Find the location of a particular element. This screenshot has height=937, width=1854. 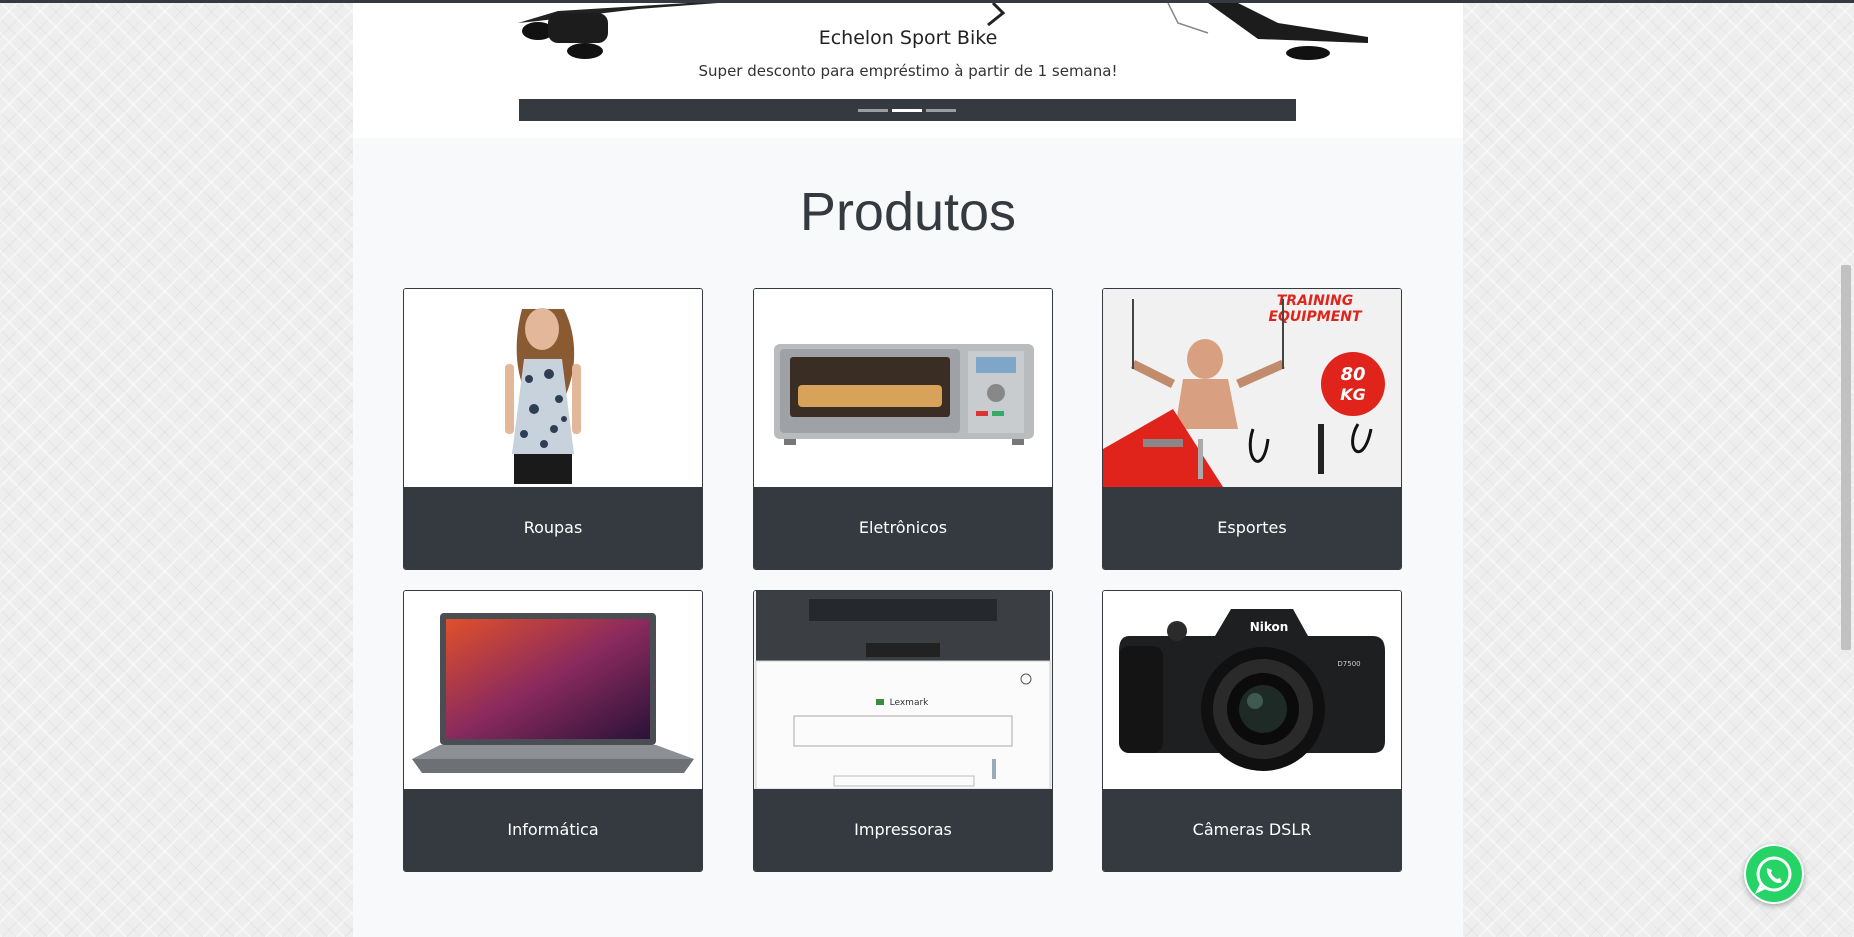

laptop-image is located at coordinates (553, 690).